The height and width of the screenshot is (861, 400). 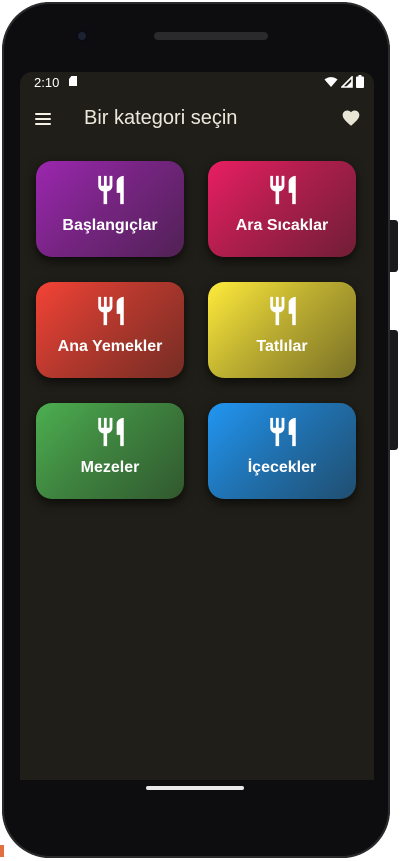 What do you see at coordinates (161, 118) in the screenshot?
I see `page-title: Bir kategori seçin` at bounding box center [161, 118].